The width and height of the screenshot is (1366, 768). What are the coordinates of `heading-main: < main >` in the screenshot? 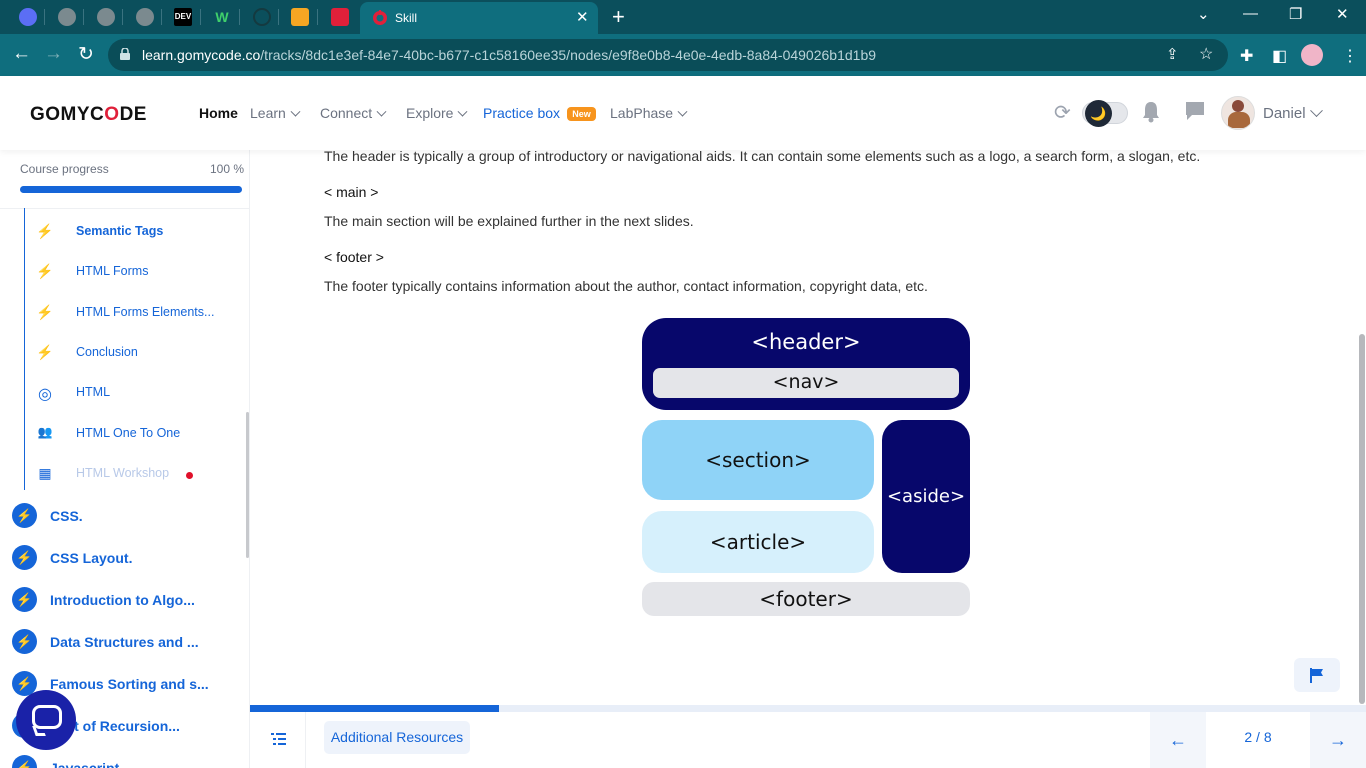 It's located at (351, 192).